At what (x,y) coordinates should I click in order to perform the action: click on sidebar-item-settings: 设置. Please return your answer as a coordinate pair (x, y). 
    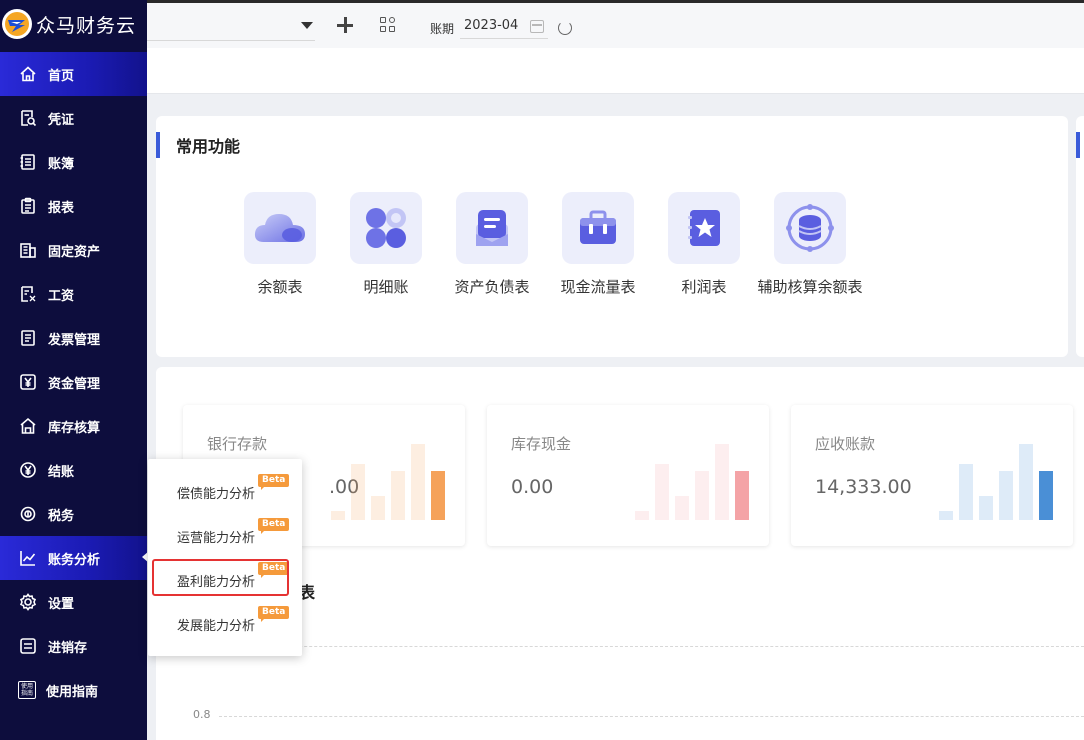
    Looking at the image, I should click on (73, 602).